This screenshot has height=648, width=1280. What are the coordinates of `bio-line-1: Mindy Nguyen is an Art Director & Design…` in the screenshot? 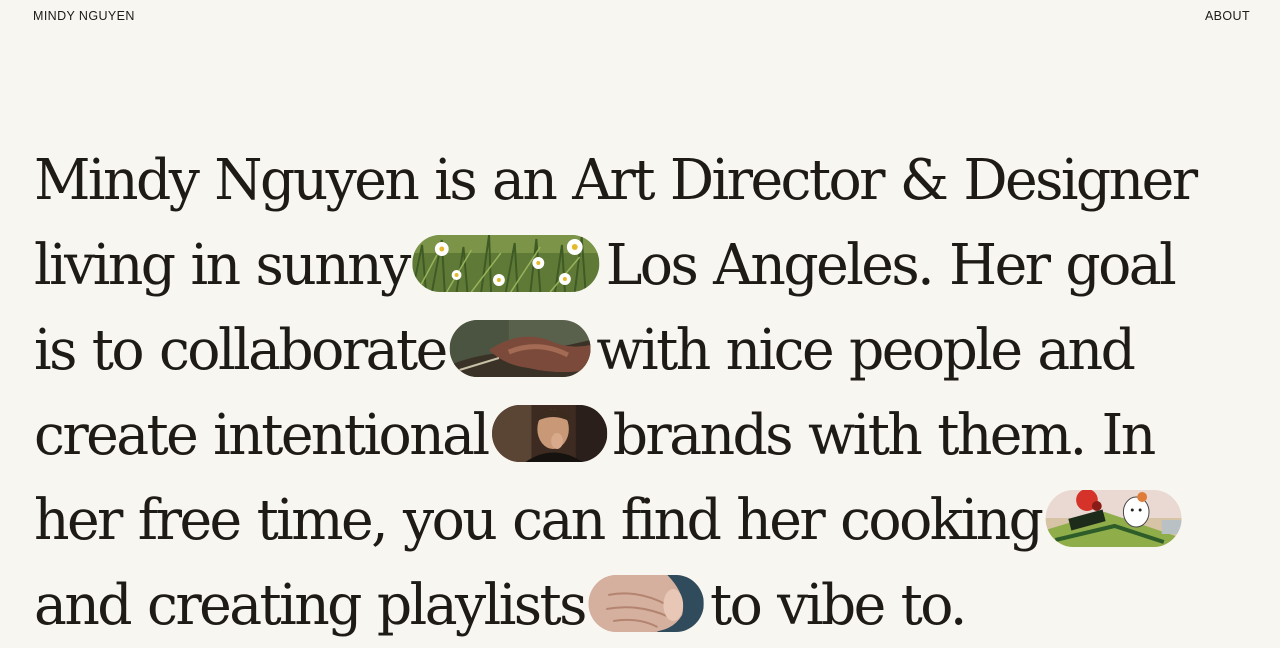 It's located at (625, 180).